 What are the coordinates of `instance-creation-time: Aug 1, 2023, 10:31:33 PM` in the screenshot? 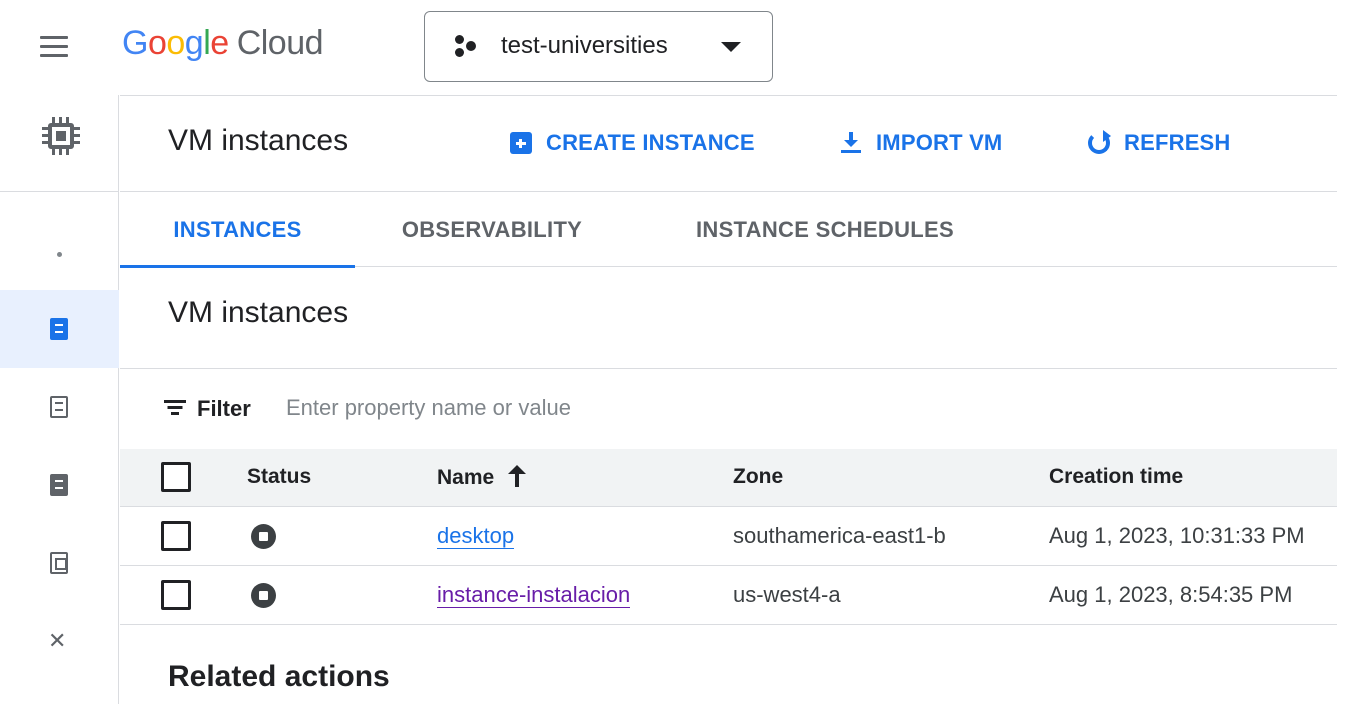 It's located at (1177, 535).